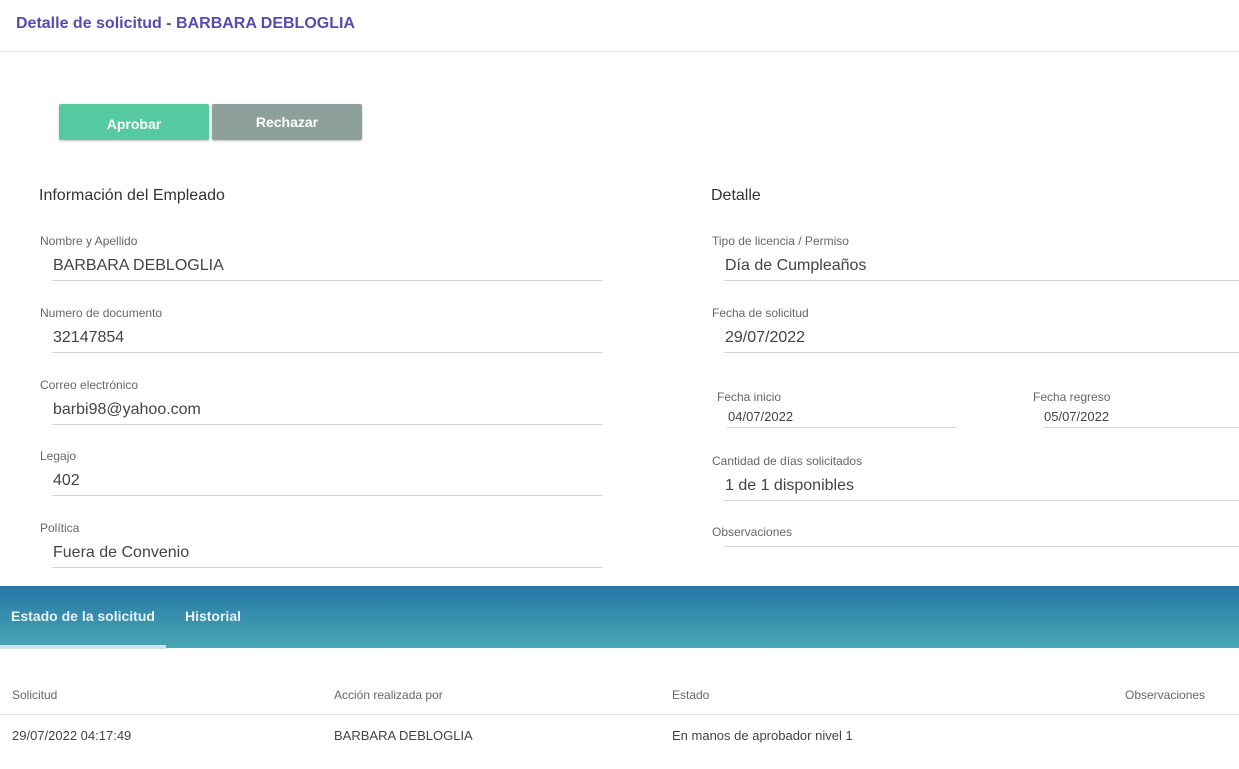 This screenshot has width=1239, height=769. I want to click on start-date-field: 04/07/2022, so click(841, 418).